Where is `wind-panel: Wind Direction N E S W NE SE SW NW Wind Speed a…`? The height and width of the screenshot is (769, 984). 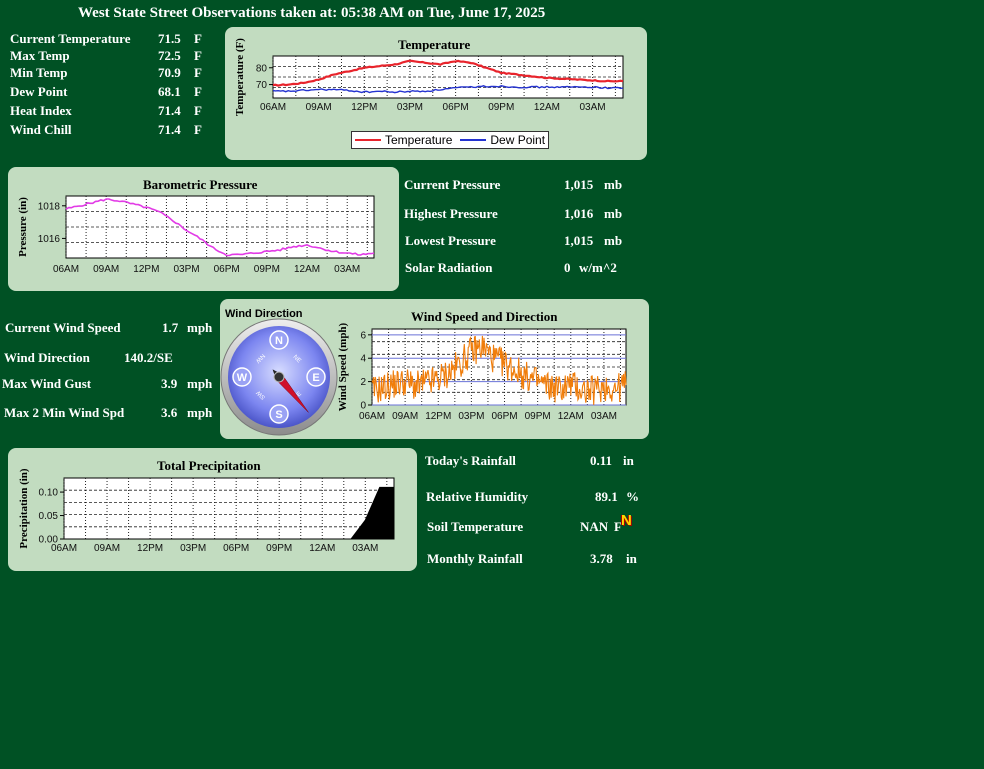
wind-panel: Wind Direction N E S W NE SE SW NW Wind Speed a… is located at coordinates (434, 369).